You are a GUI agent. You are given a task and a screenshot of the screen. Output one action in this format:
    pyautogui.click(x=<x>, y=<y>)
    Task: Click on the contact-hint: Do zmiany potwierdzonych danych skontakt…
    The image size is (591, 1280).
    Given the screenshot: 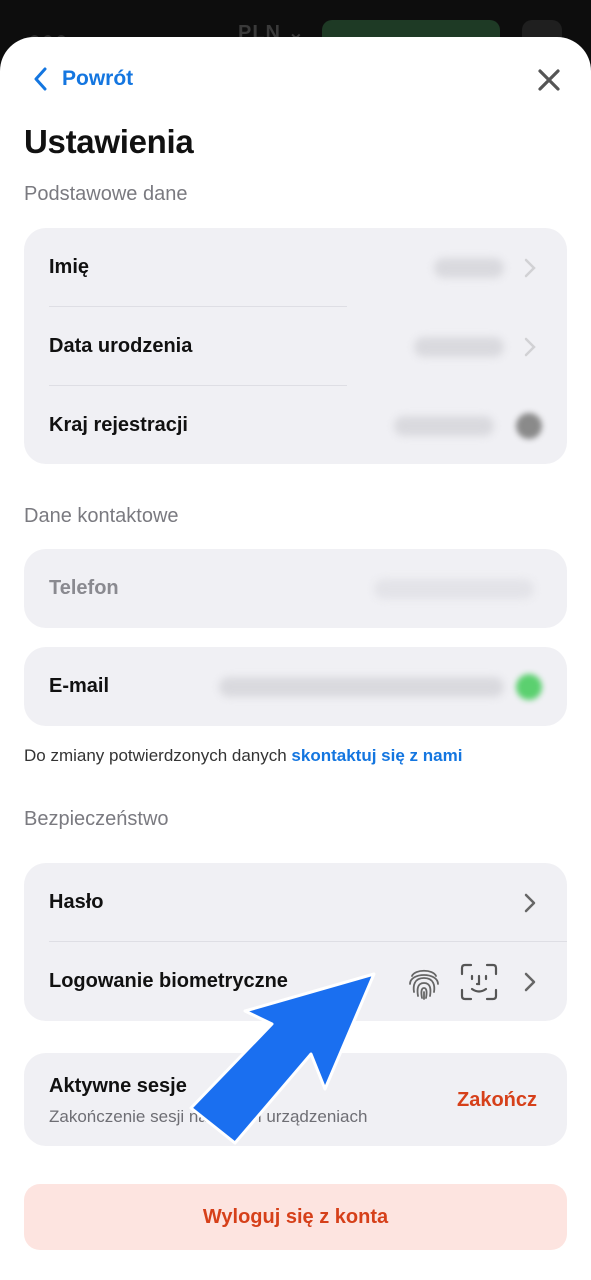 What is the action you would take?
    pyautogui.click(x=243, y=756)
    